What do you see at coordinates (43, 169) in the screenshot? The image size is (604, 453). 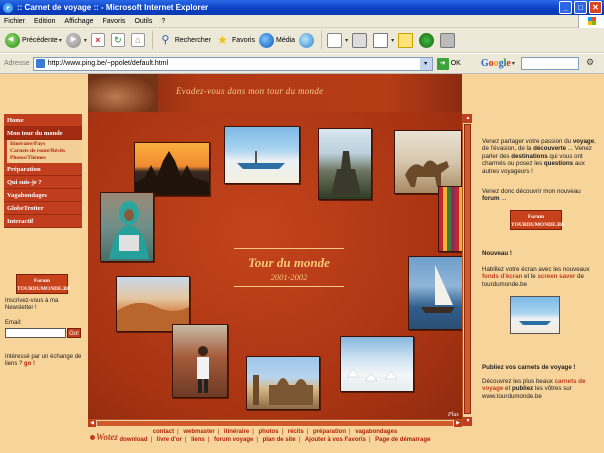 I see `nav-preparation: Préparation` at bounding box center [43, 169].